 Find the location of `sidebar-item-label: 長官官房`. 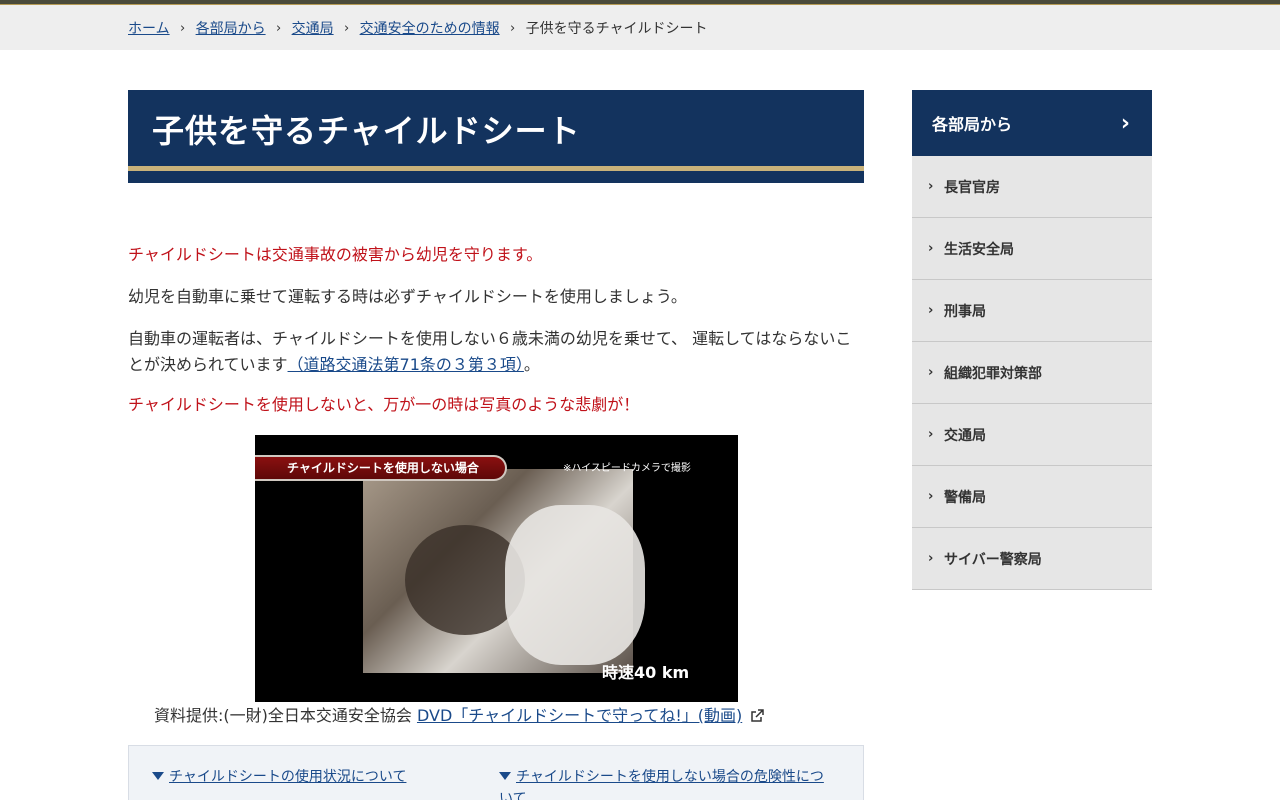

sidebar-item-label: 長官官房 is located at coordinates (972, 187).